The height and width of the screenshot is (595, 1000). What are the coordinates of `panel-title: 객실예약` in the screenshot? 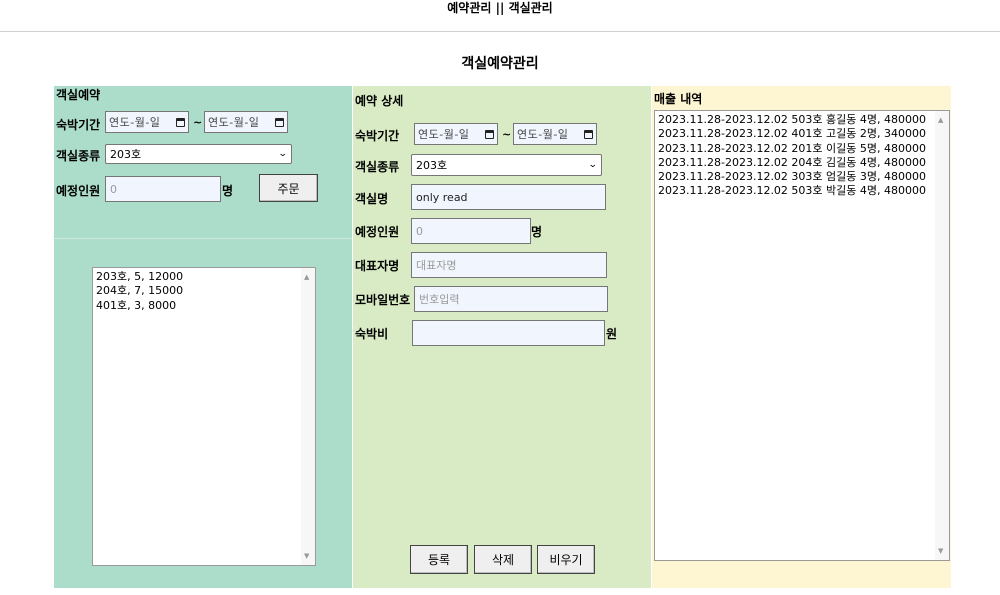 It's located at (78, 95).